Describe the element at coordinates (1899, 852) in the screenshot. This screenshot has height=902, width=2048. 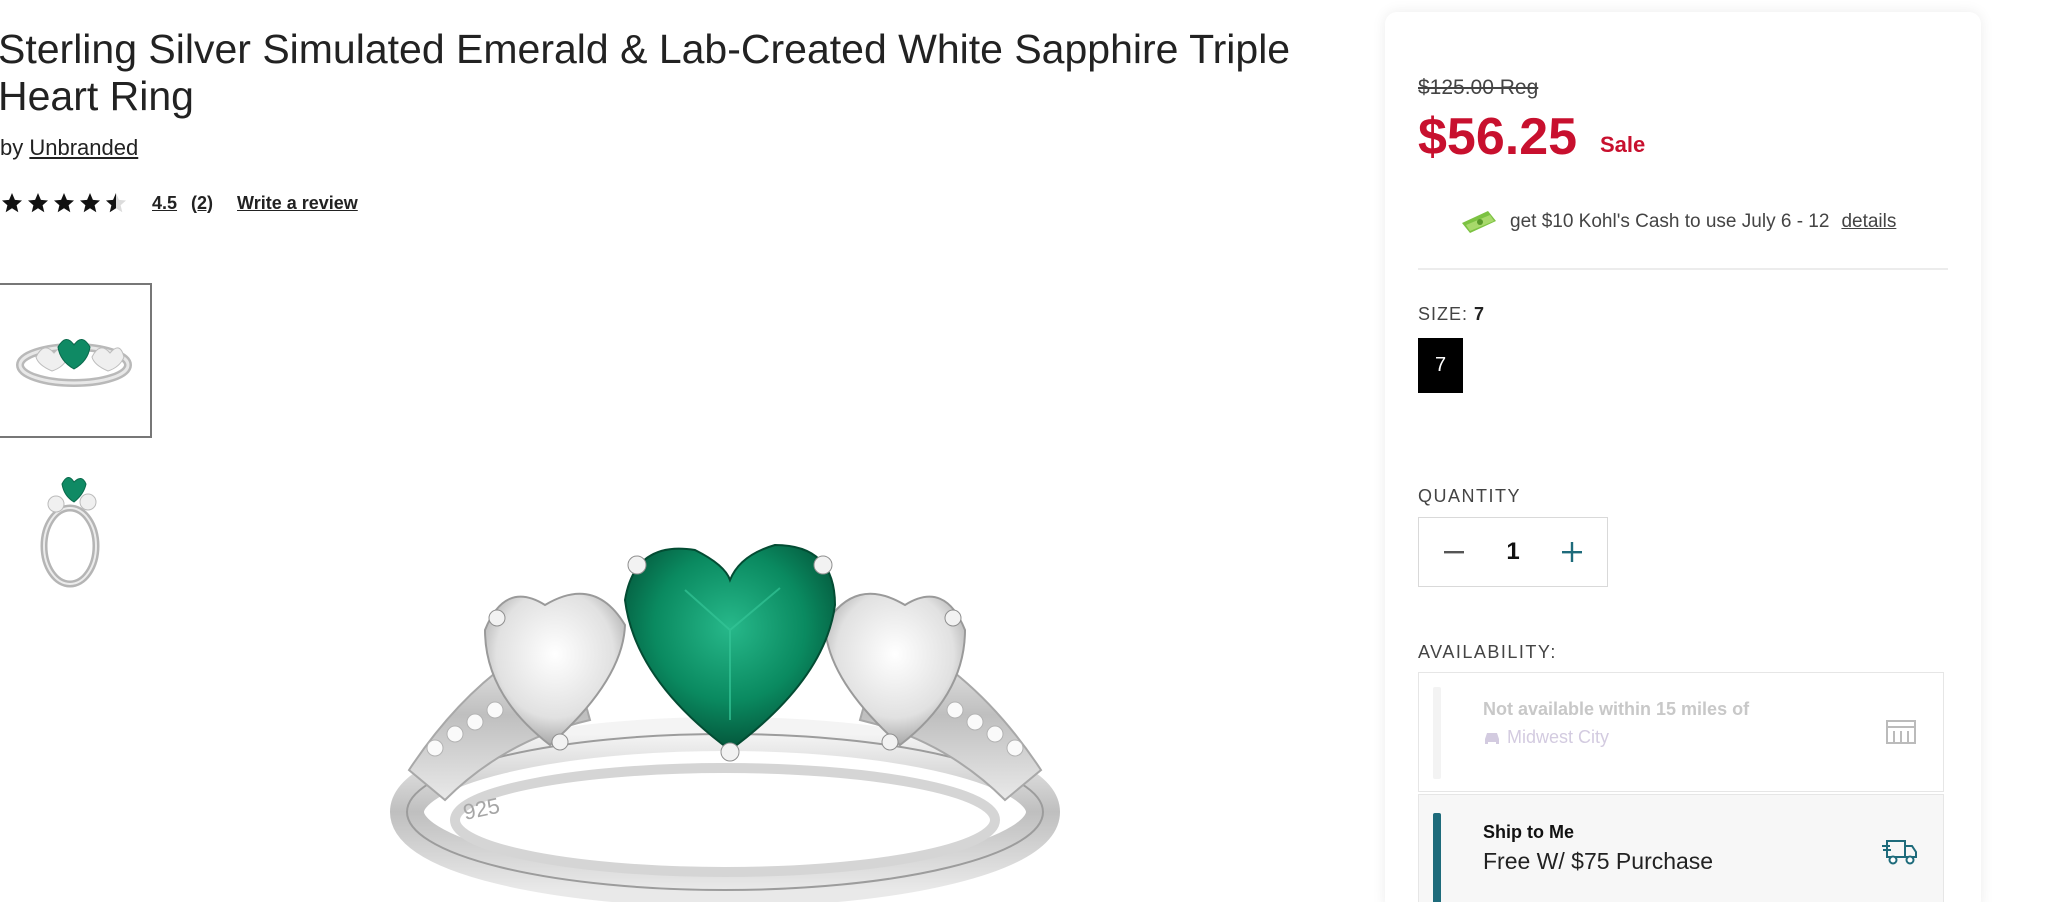
I see `delivery-truck-icon` at that location.